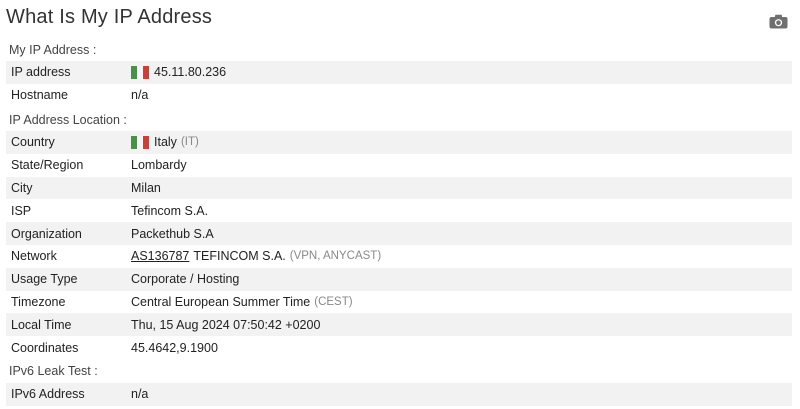  I want to click on timezone-value-cell: Central European Summer Time (CEST), so click(242, 302).